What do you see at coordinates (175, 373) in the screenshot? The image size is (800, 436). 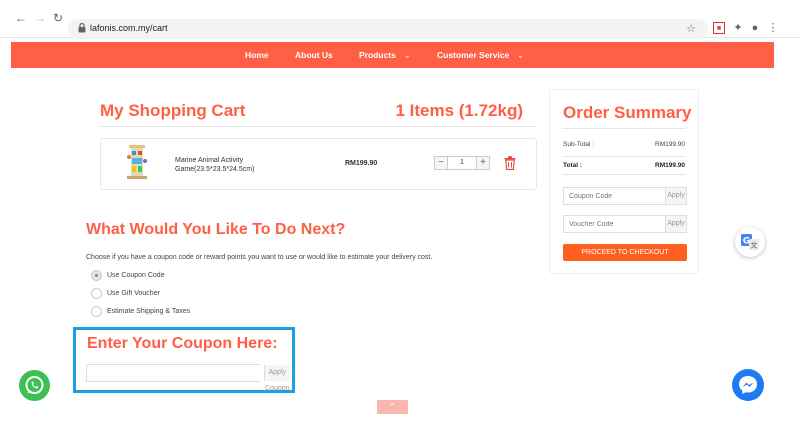 I see `coupon-input` at bounding box center [175, 373].